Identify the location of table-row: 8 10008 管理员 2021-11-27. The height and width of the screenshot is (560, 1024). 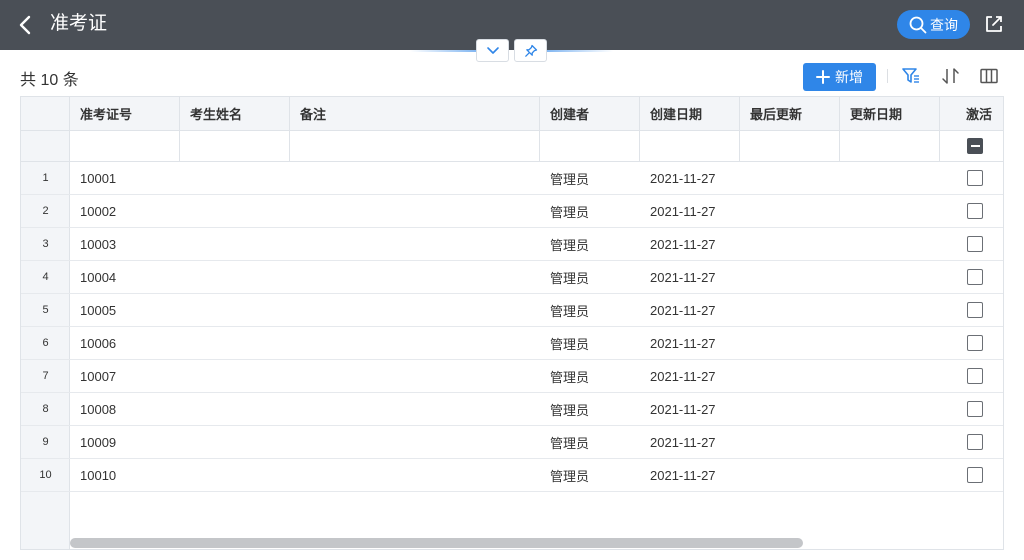
(512, 409).